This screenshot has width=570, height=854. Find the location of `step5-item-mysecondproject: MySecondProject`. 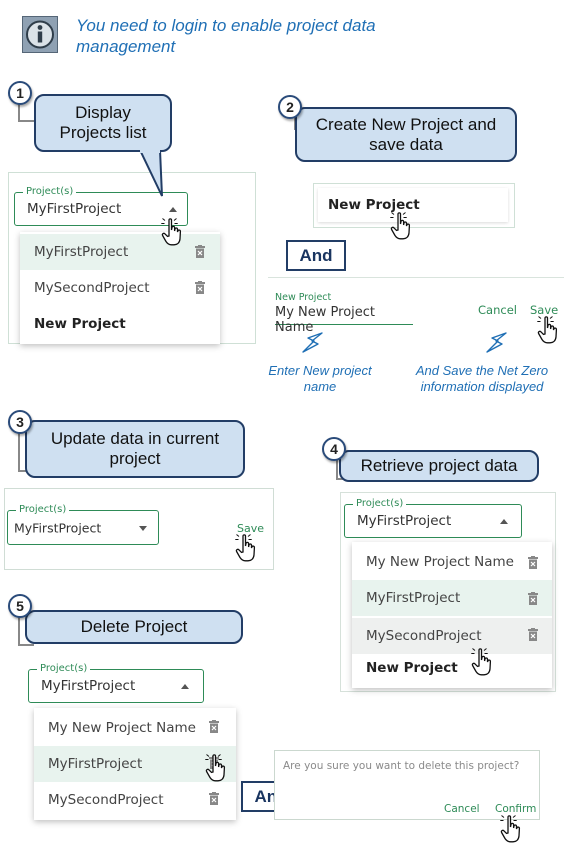

step5-item-mysecondproject: MySecondProject is located at coordinates (135, 800).